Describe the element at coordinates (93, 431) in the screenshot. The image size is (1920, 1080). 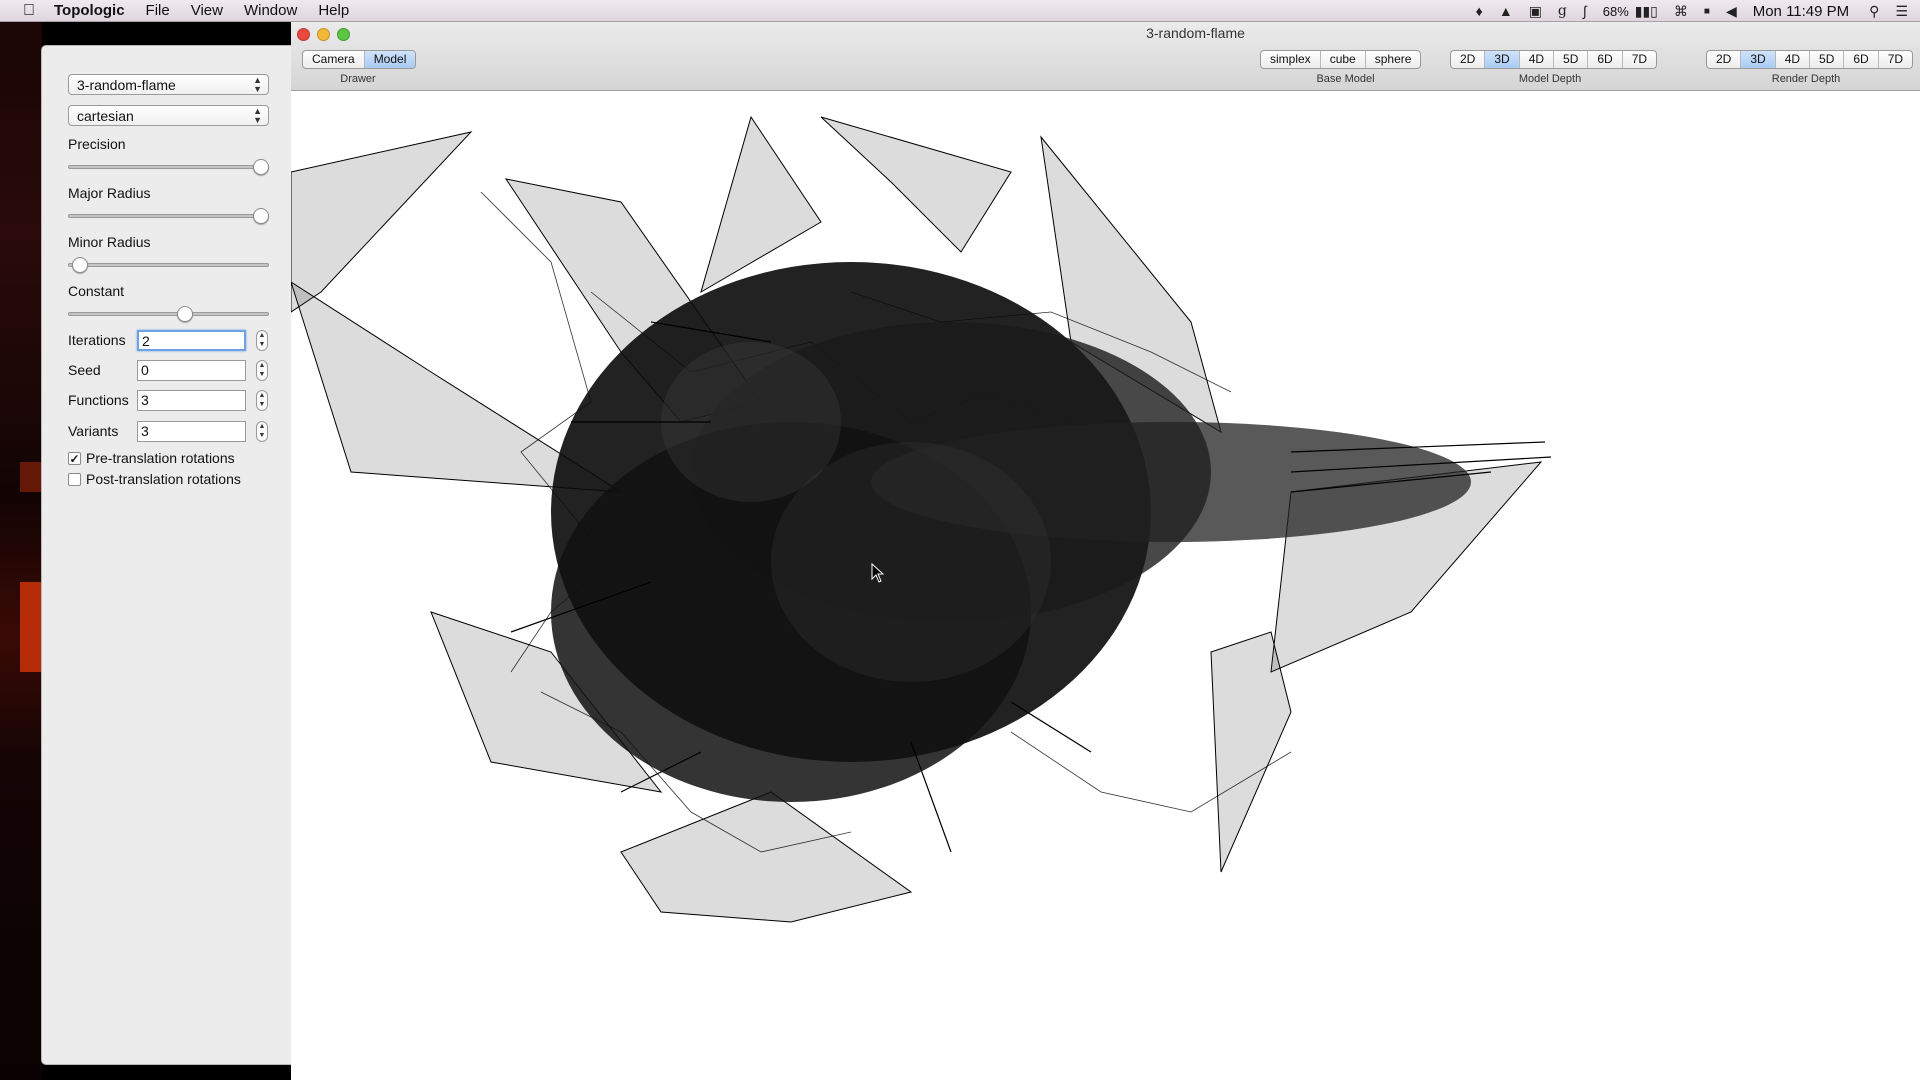
I see `variants-label: Variants` at that location.